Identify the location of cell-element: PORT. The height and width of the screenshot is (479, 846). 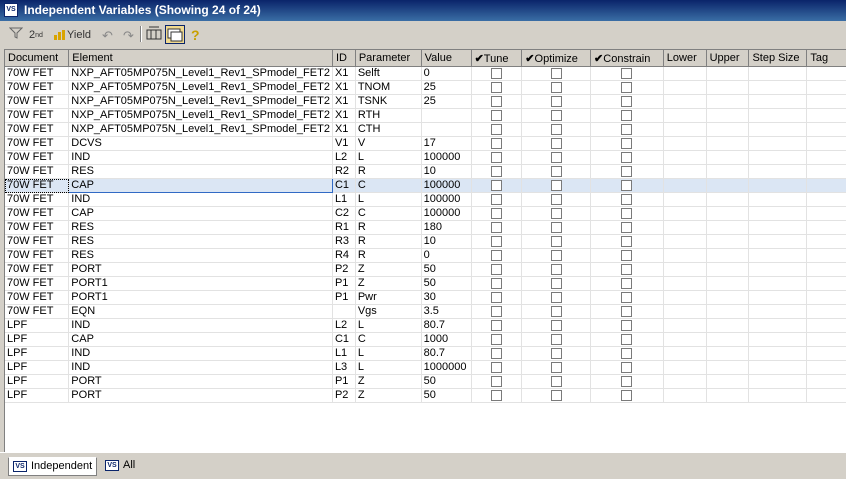
(200, 395).